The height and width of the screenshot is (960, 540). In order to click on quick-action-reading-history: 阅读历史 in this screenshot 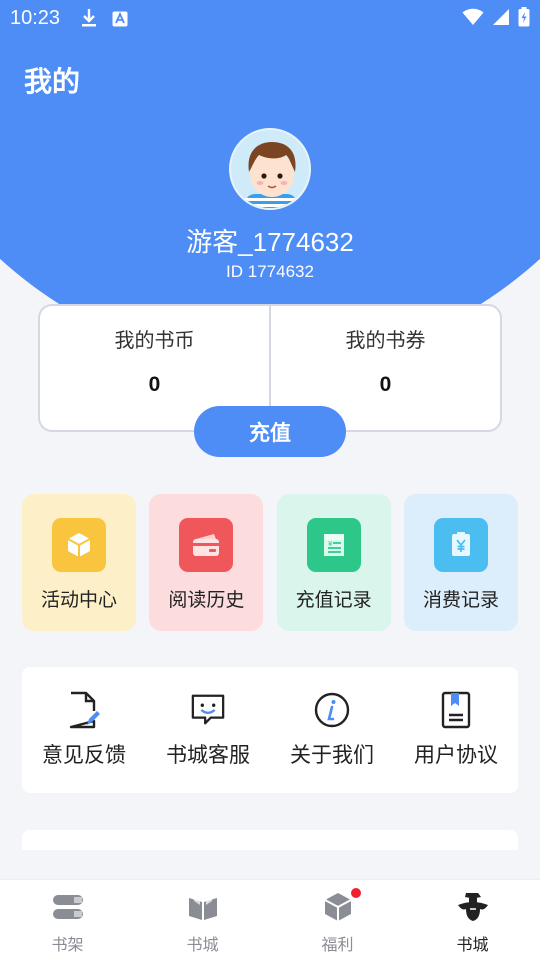, I will do `click(206, 562)`.